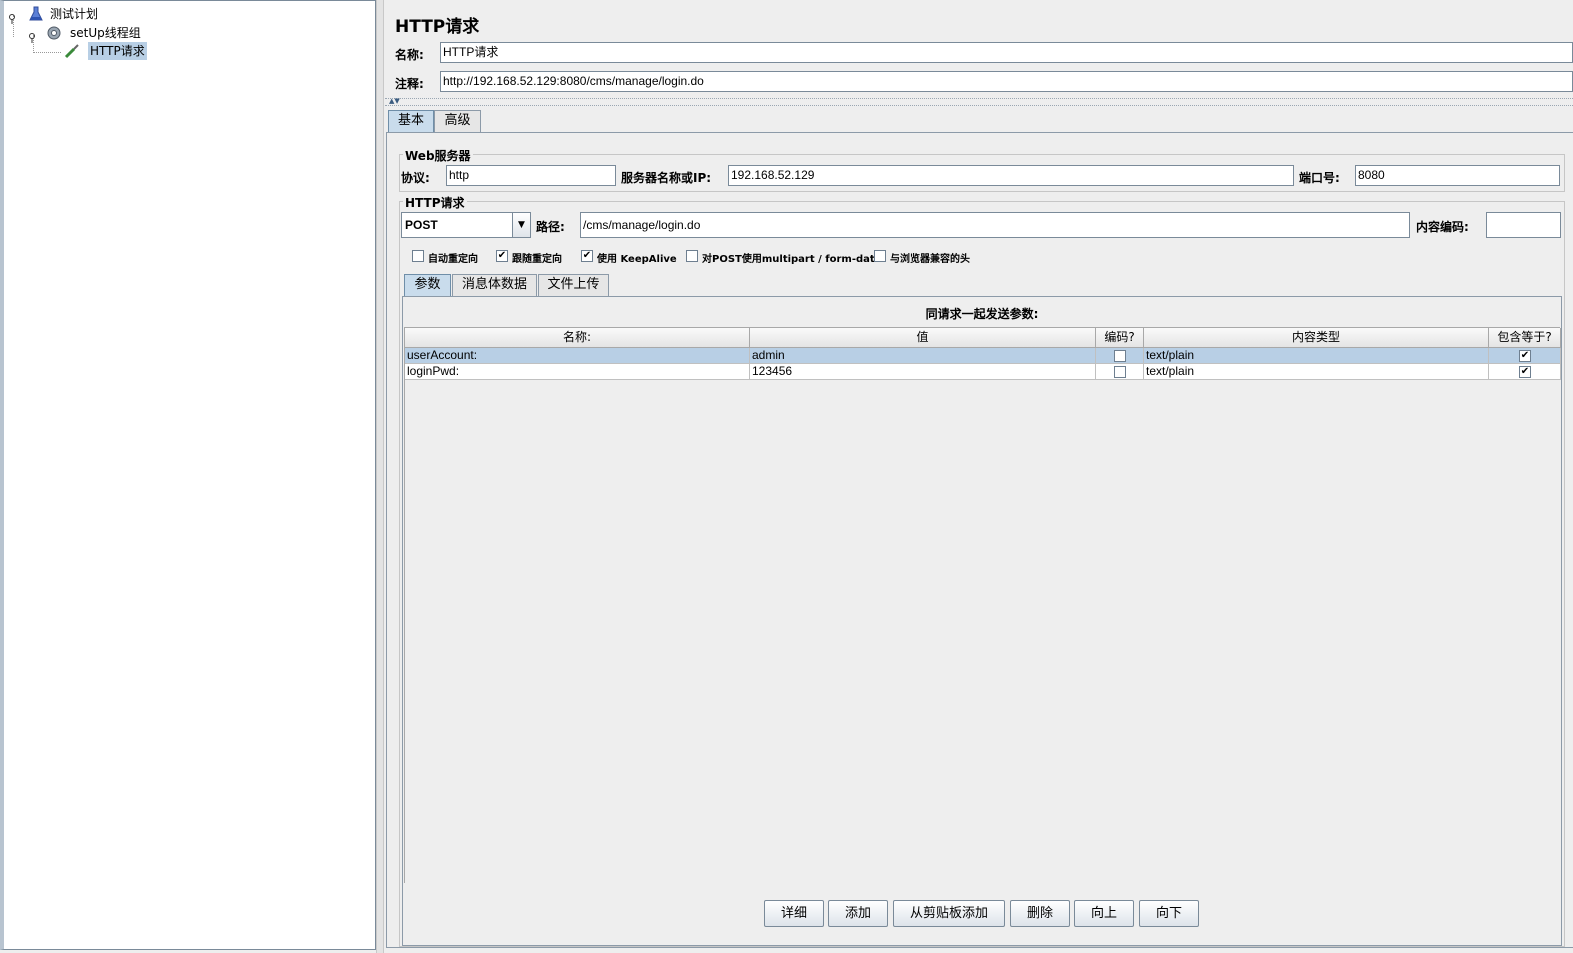  What do you see at coordinates (54, 33) in the screenshot?
I see `gear-icon` at bounding box center [54, 33].